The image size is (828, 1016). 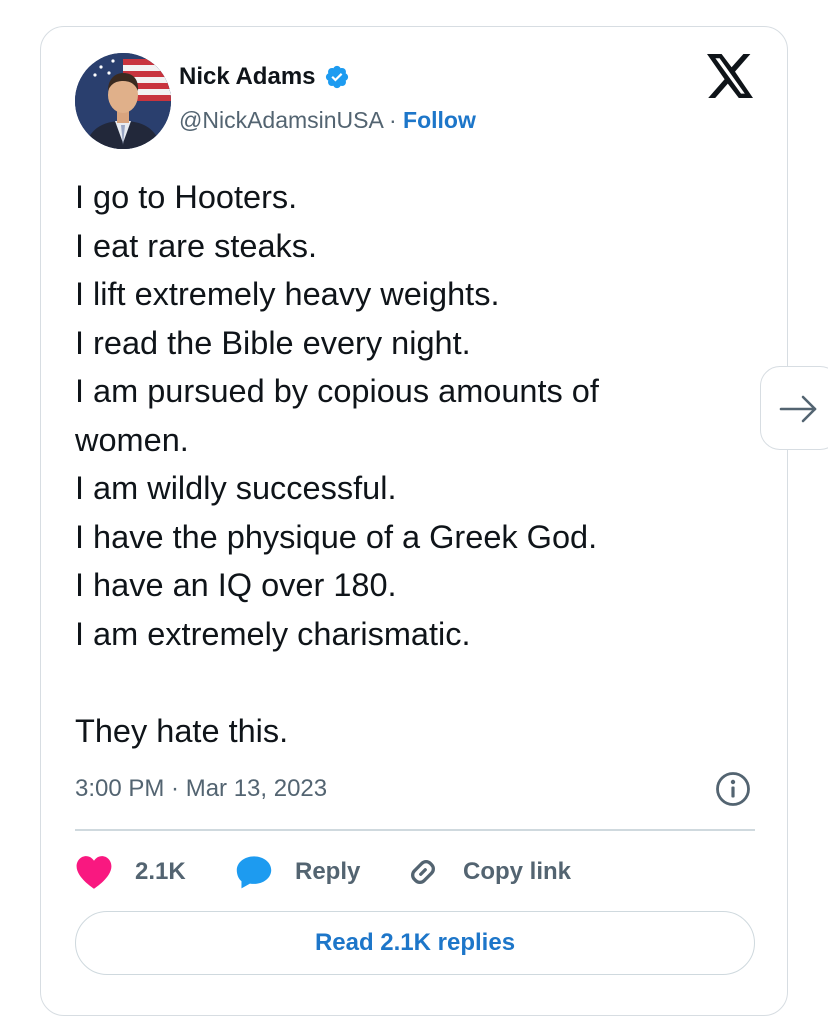 I want to click on author-handle: @NickAdamsinUSA, so click(x=281, y=120).